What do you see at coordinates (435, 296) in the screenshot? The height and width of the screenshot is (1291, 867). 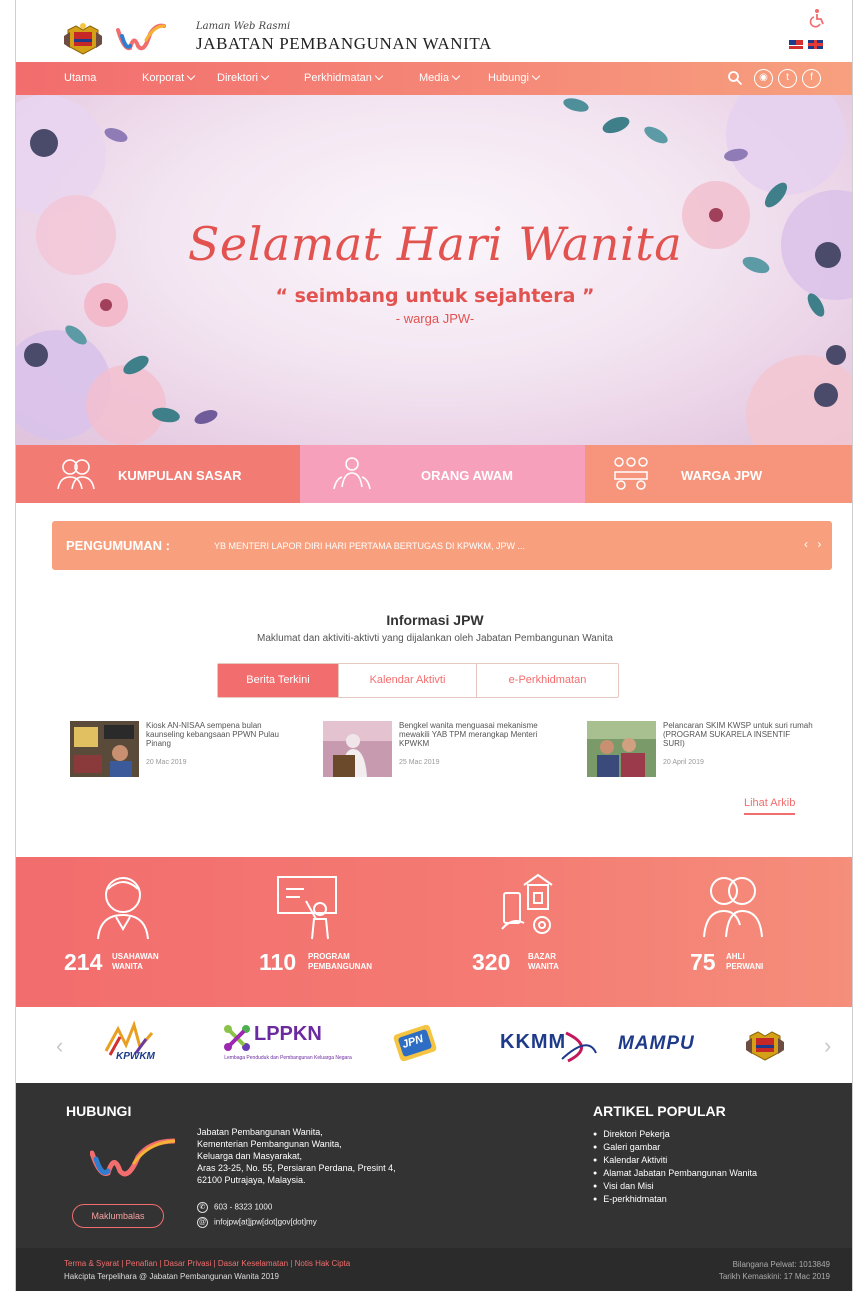 I see `banner-quote: “ seimbang untuk sejahtera ”` at bounding box center [435, 296].